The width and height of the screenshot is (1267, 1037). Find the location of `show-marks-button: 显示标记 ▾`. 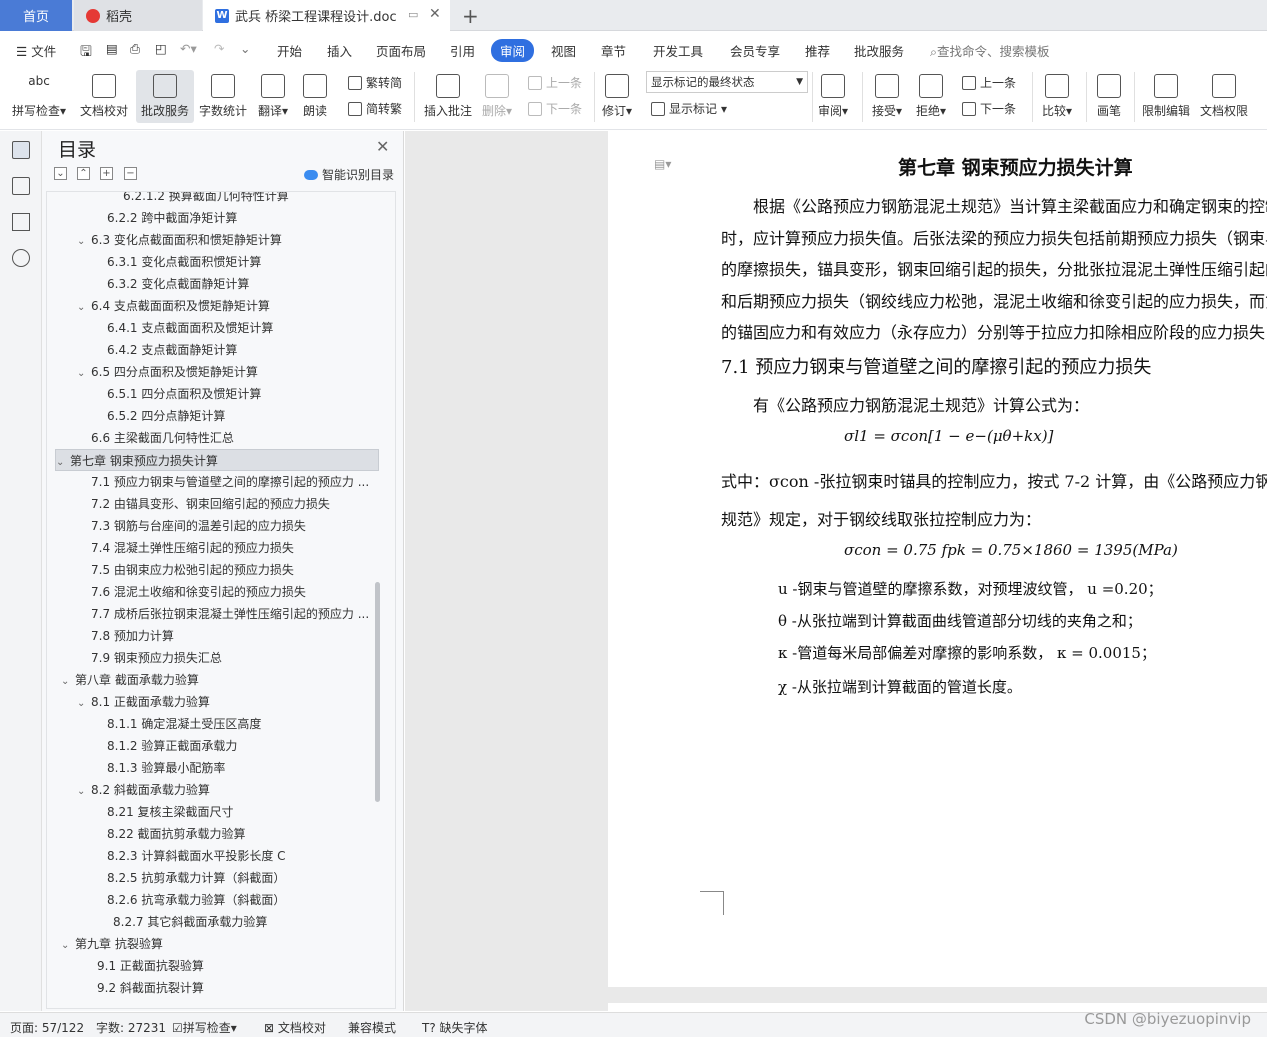

show-marks-button: 显示标记 ▾ is located at coordinates (689, 108).